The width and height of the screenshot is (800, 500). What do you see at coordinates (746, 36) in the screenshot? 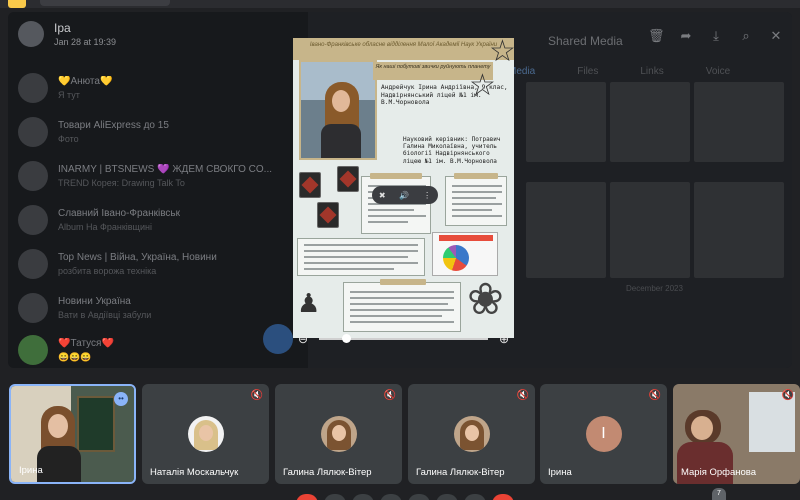
I see `search-icon: ⌕` at bounding box center [746, 36].